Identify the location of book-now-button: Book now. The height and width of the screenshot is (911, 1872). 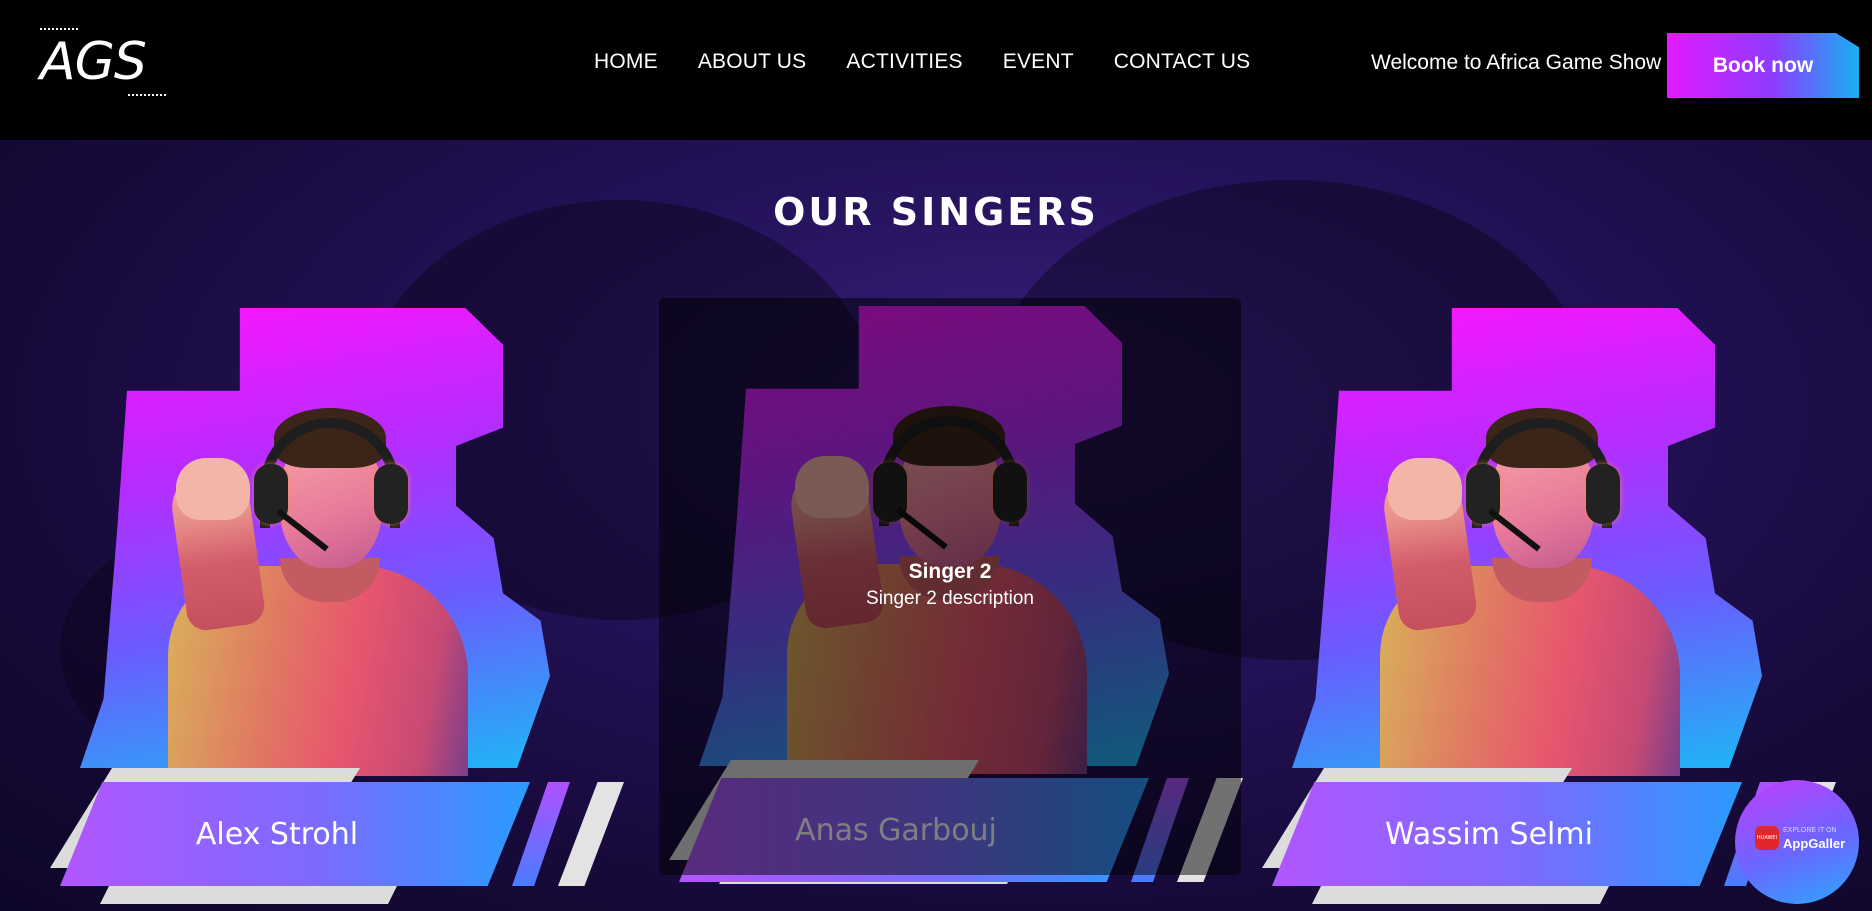
(1763, 65).